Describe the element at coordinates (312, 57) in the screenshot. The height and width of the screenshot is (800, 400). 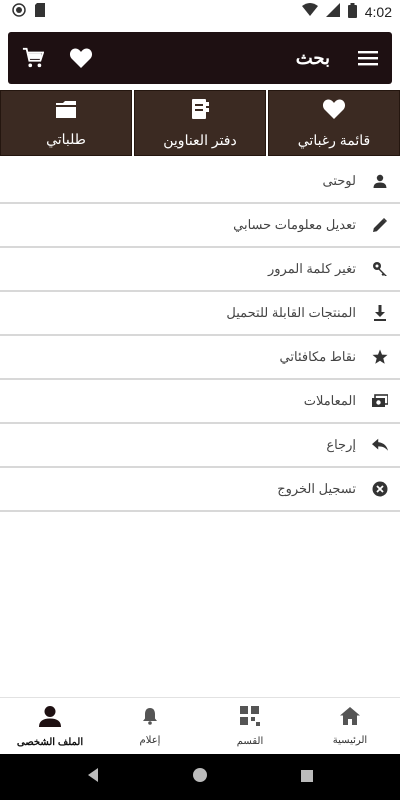
I see `page-title: بحث` at that location.